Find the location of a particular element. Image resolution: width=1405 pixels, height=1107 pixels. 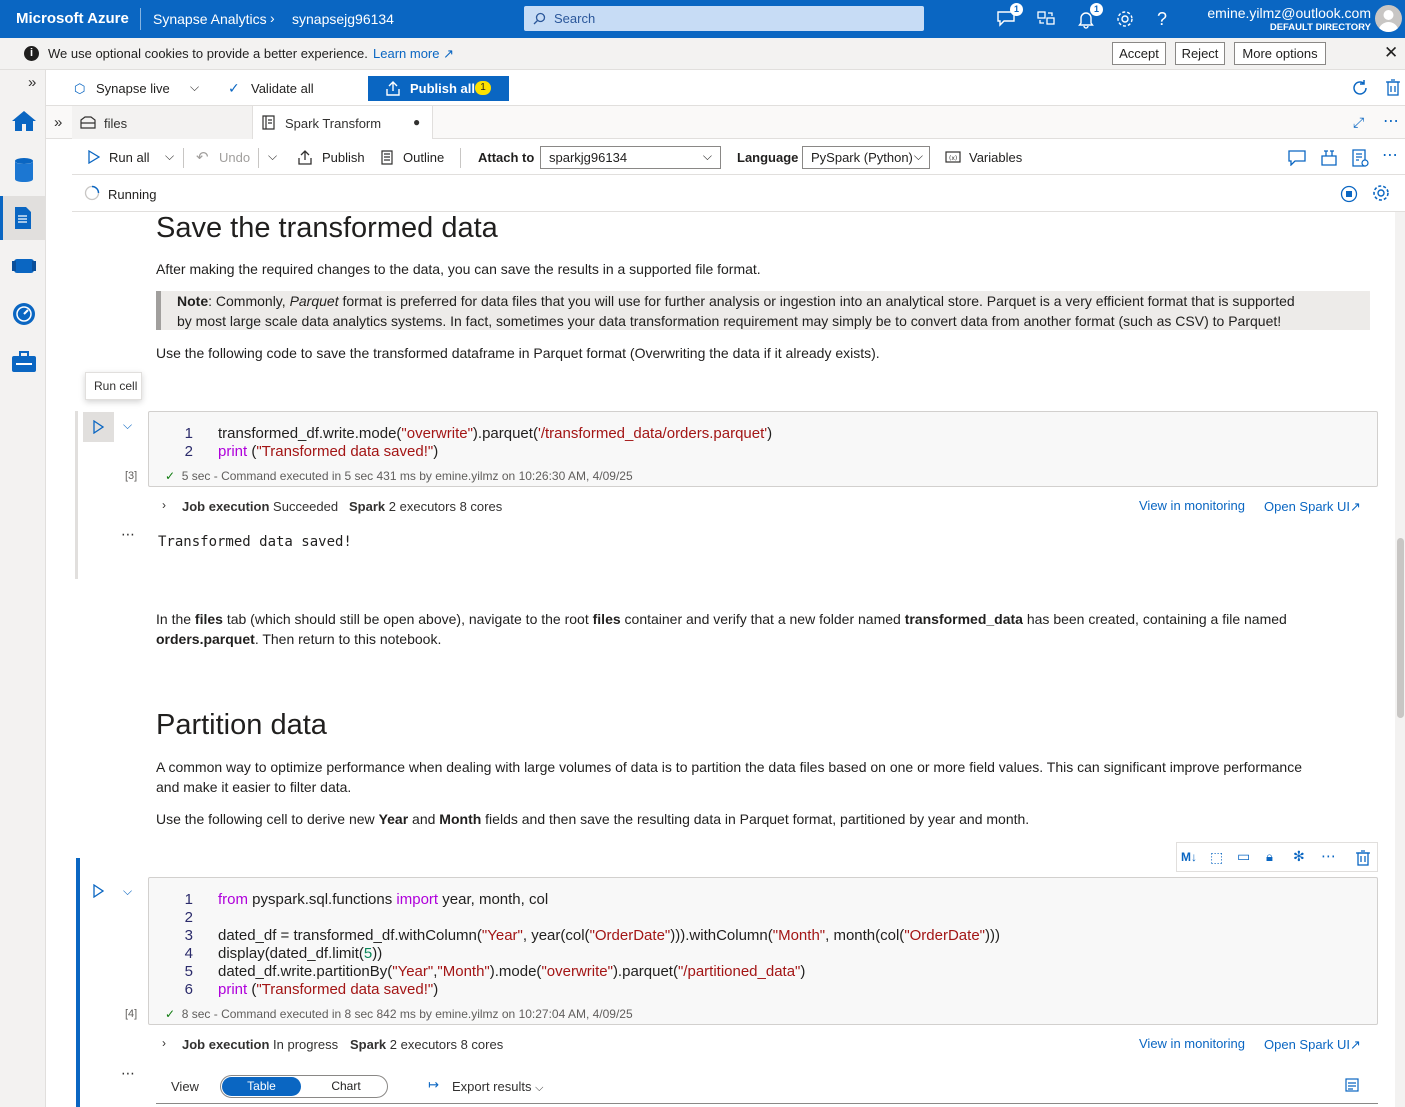

nav-monitor is located at coordinates (23, 314).